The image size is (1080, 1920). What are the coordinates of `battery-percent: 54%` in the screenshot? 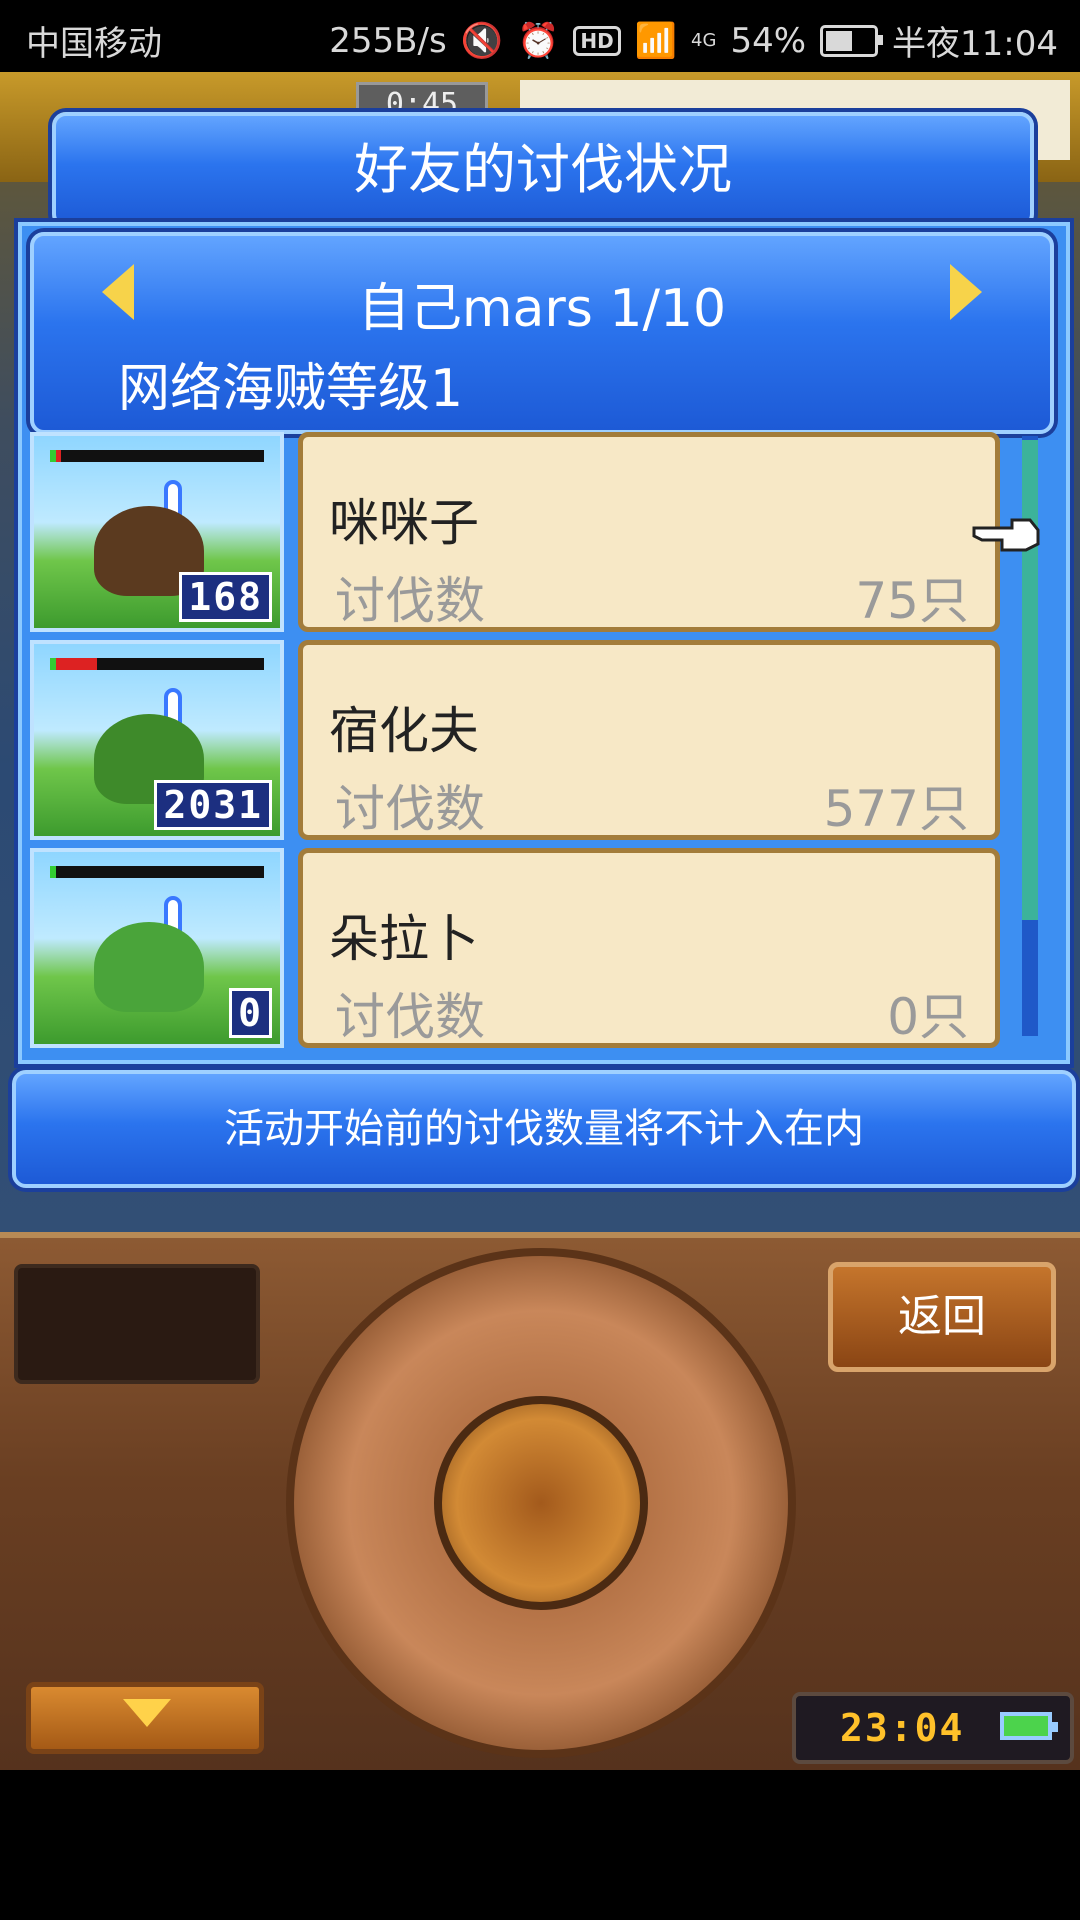 It's located at (768, 40).